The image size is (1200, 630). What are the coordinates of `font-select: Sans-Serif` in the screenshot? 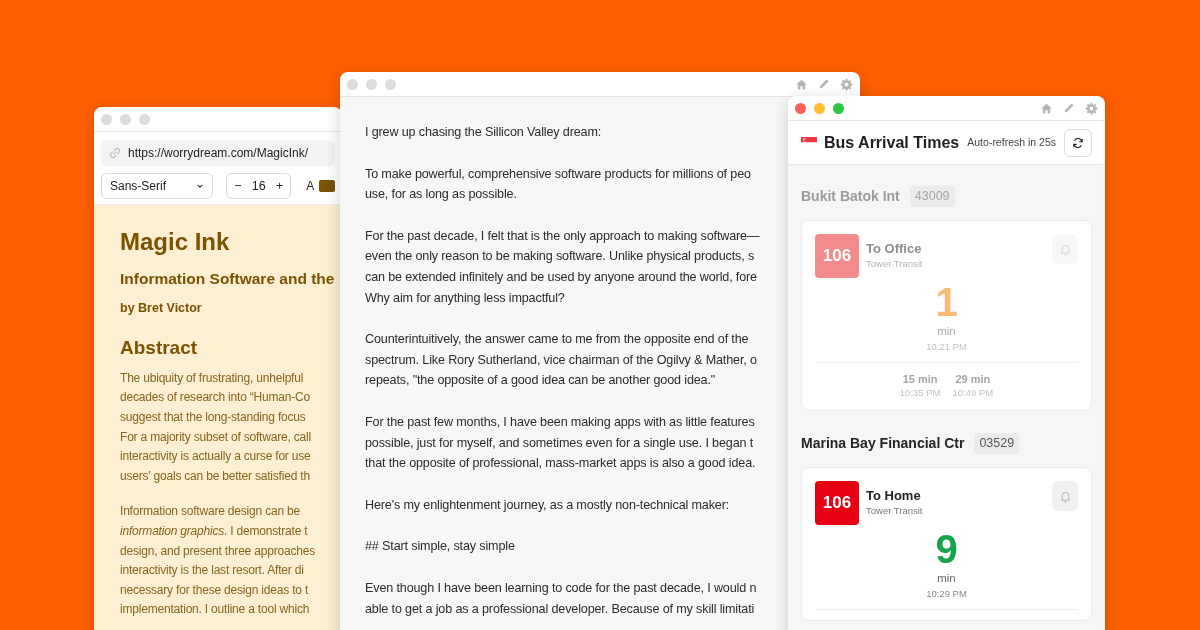 It's located at (157, 186).